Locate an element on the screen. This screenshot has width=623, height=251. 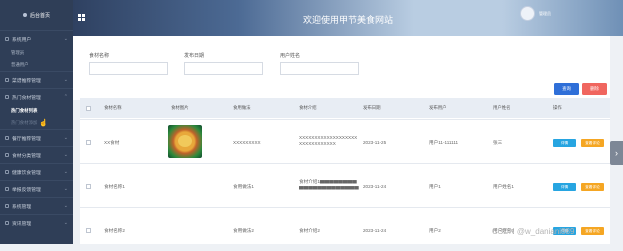
sub-item-admins: 管理员 is located at coordinates (36, 53).